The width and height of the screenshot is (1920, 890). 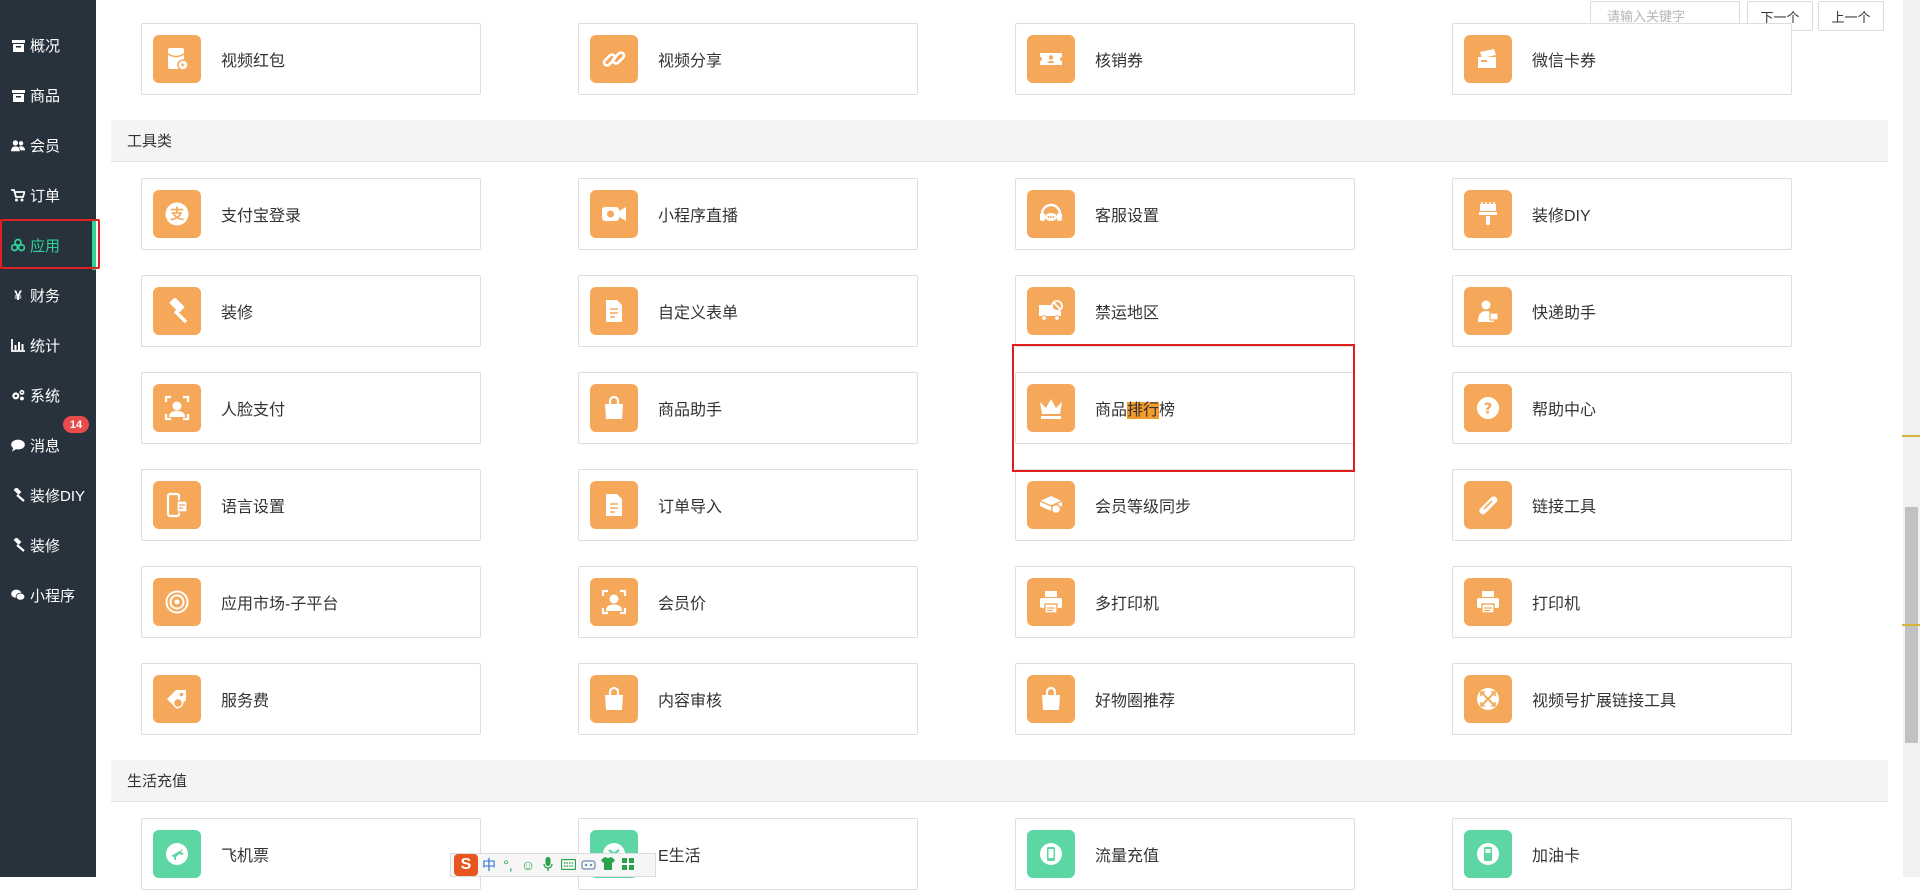 I want to click on app-card-goods-helper: 商品助手, so click(x=748, y=408).